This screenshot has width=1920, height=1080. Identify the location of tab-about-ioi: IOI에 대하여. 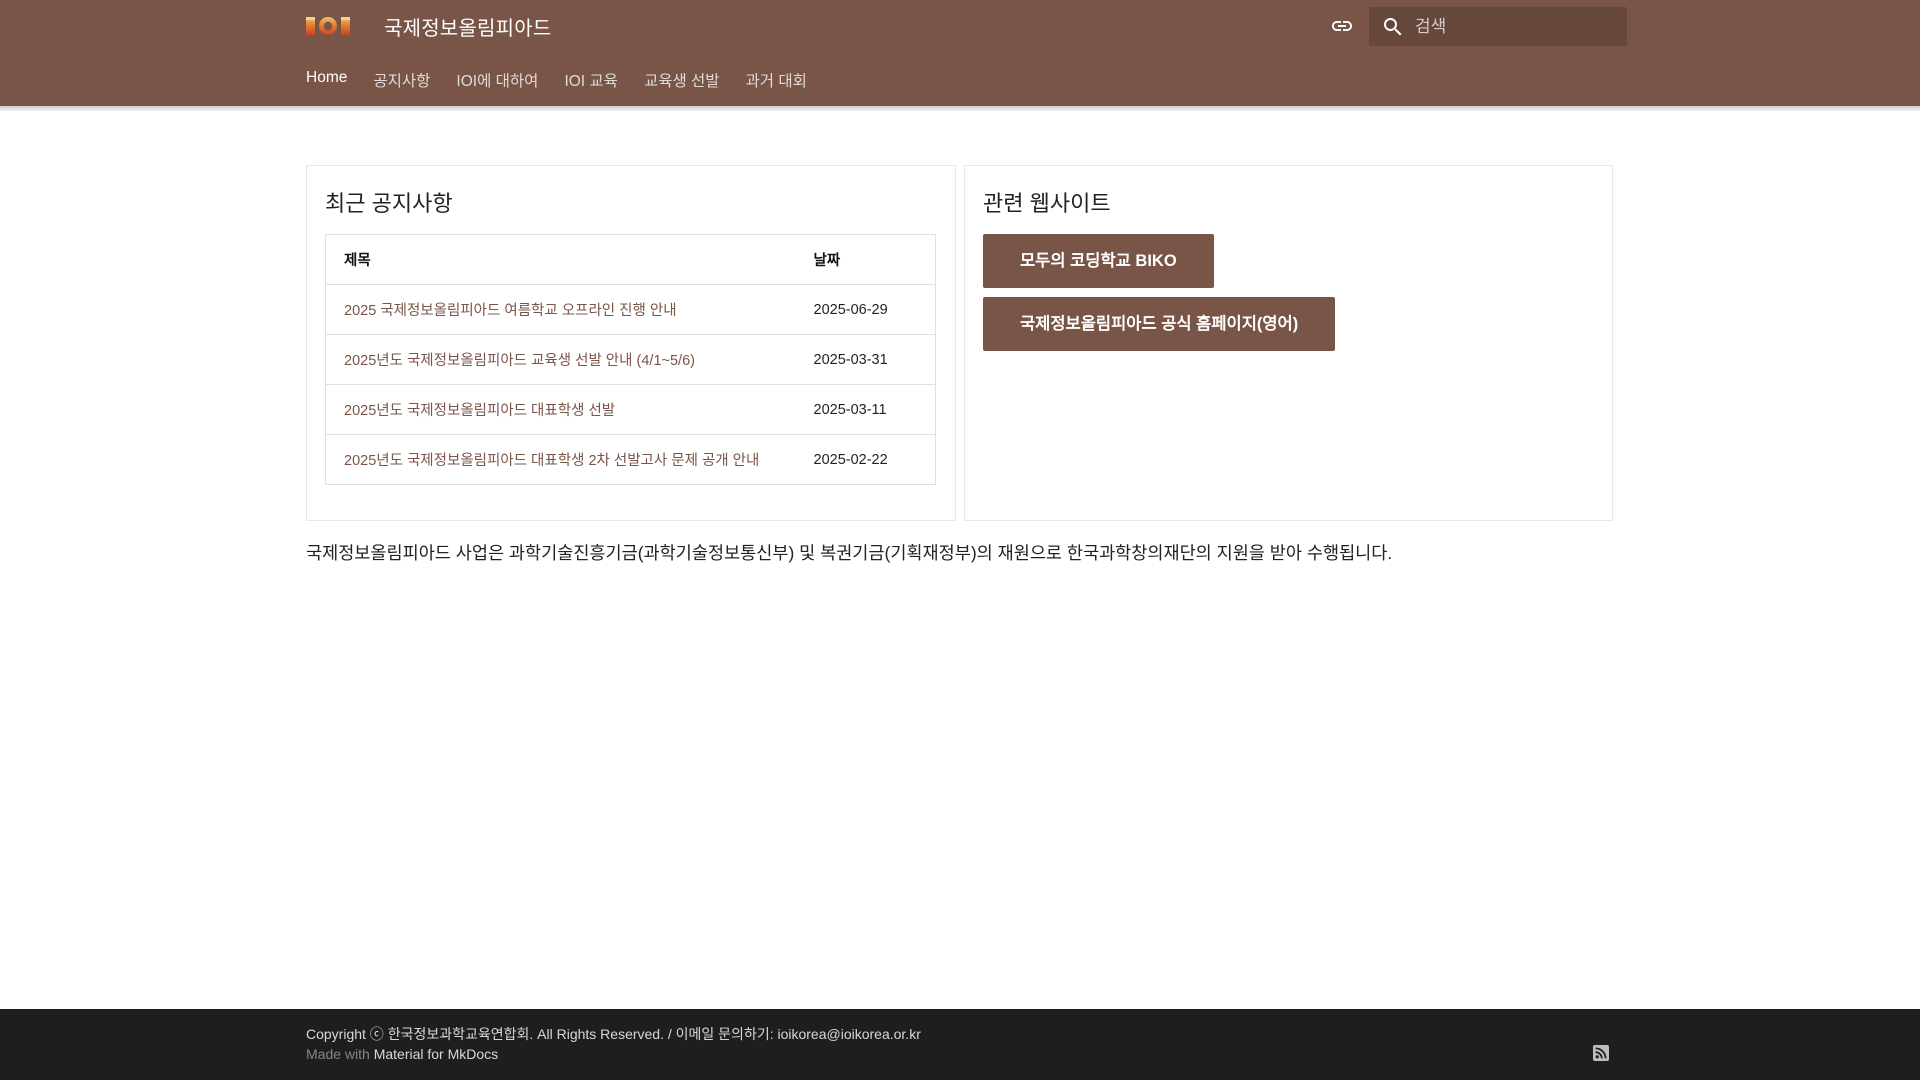
(497, 80).